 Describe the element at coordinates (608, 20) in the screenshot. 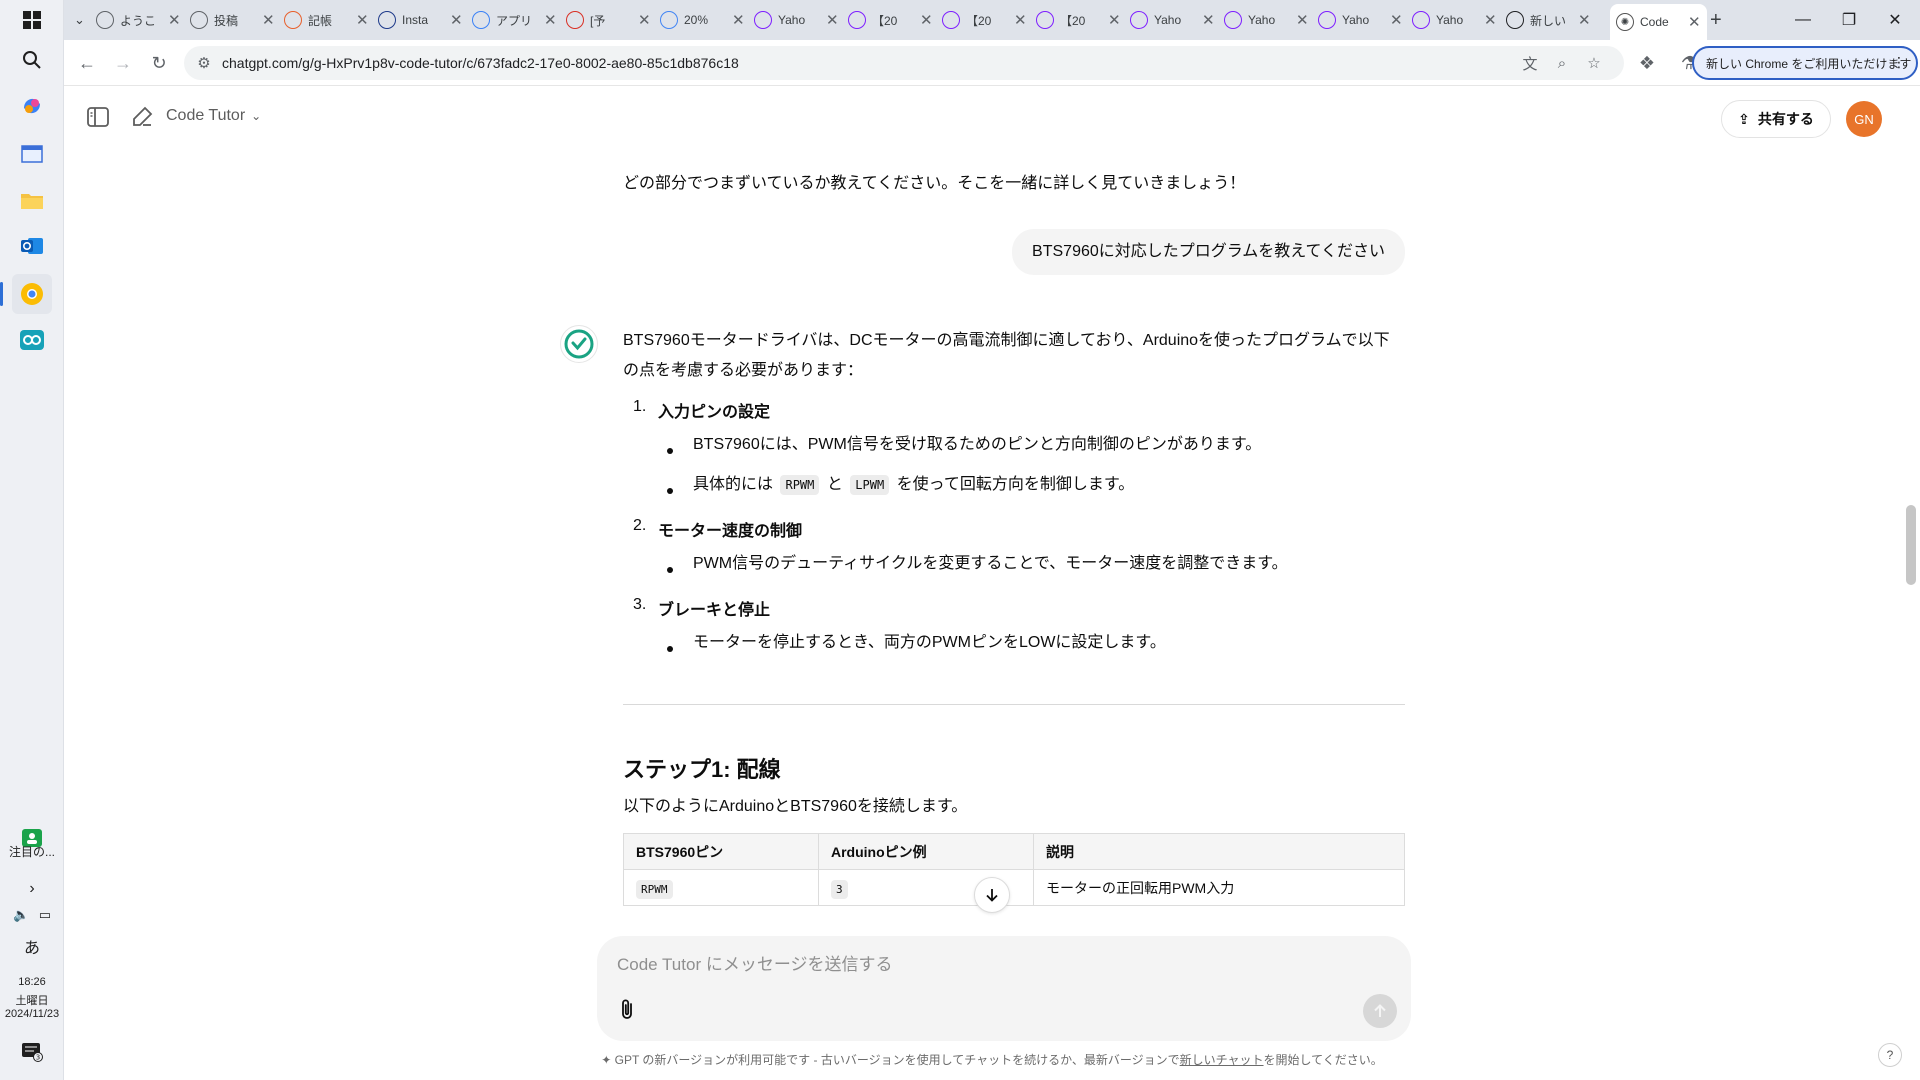

I see `browser-tab: [予 ✕` at that location.